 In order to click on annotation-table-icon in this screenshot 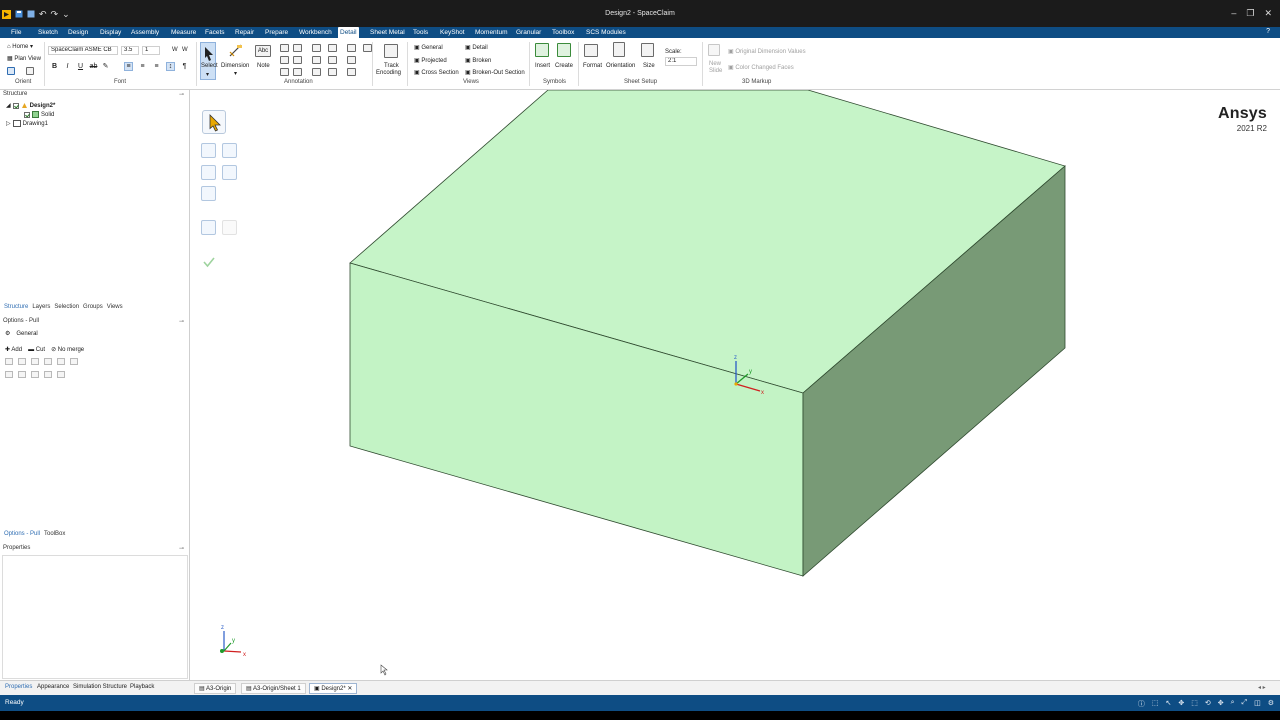, I will do `click(332, 48)`.